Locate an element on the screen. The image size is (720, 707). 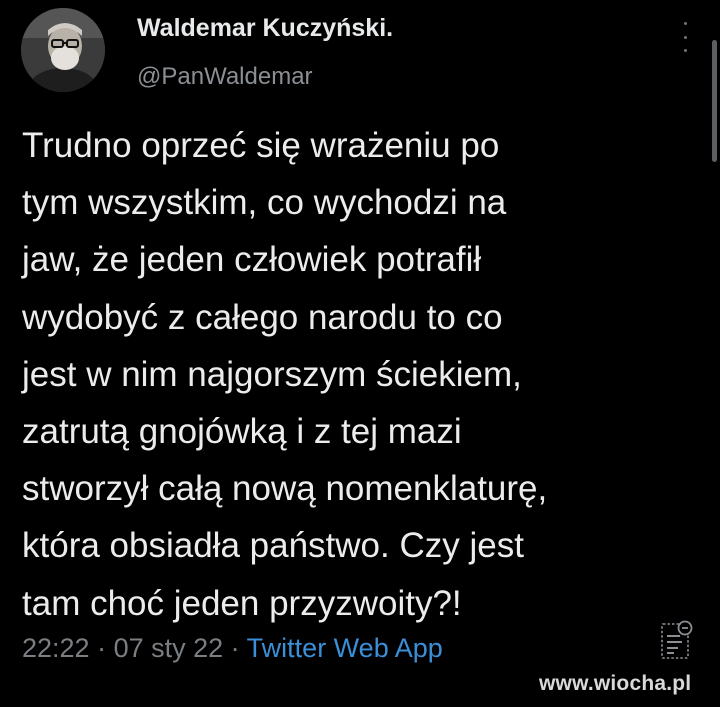
tweet-text-line: jest w nim najgorszym ściekiem, is located at coordinates (272, 374).